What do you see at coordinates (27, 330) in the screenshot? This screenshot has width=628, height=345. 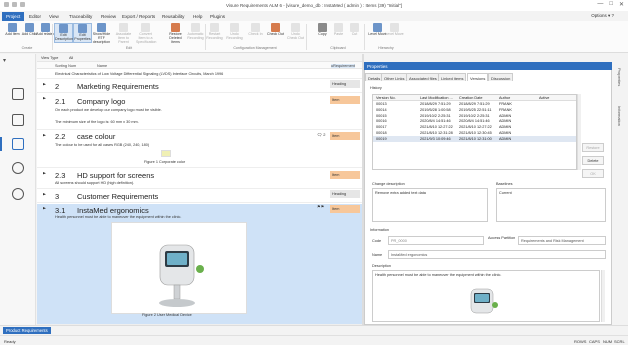 I see `document-tab: Product Requirements` at bounding box center [27, 330].